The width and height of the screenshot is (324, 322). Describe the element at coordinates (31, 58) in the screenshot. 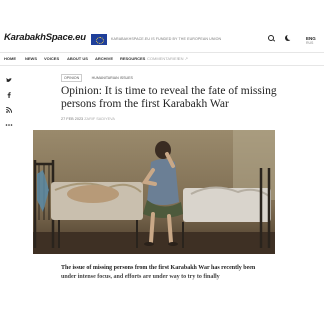

I see `nav-item-news: NEWS` at that location.